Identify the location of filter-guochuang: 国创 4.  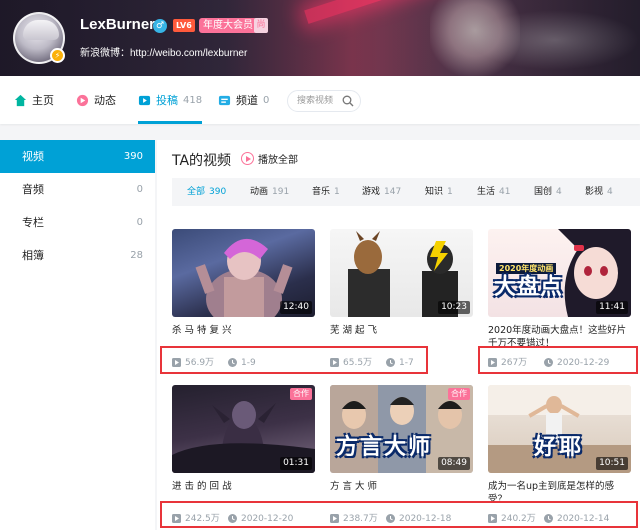
(548, 192).